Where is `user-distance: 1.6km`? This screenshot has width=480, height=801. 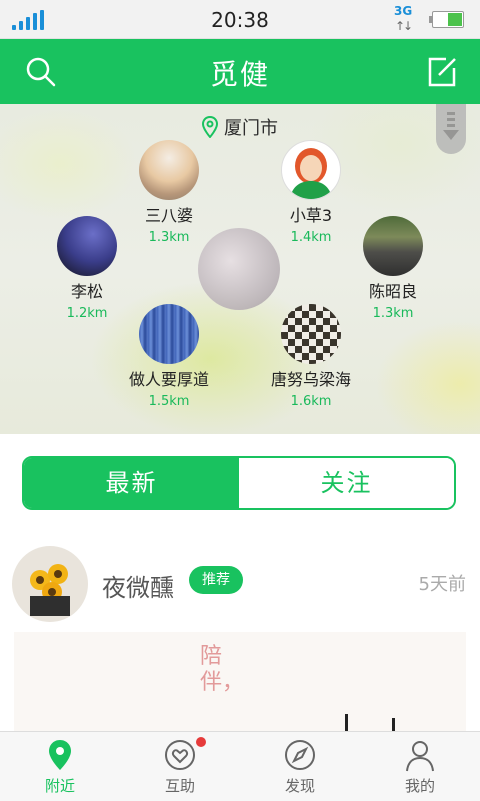
user-distance: 1.6km is located at coordinates (311, 401).